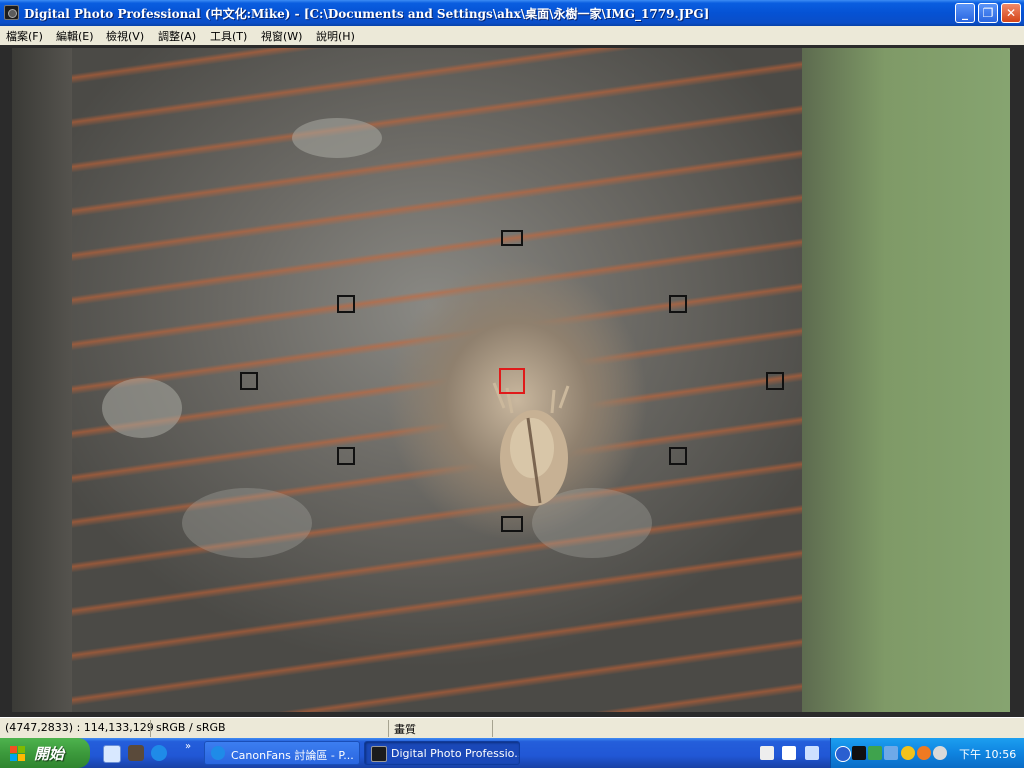 This screenshot has width=1024, height=768. Describe the element at coordinates (335, 36) in the screenshot. I see `menu-help: 說明(H)` at that location.